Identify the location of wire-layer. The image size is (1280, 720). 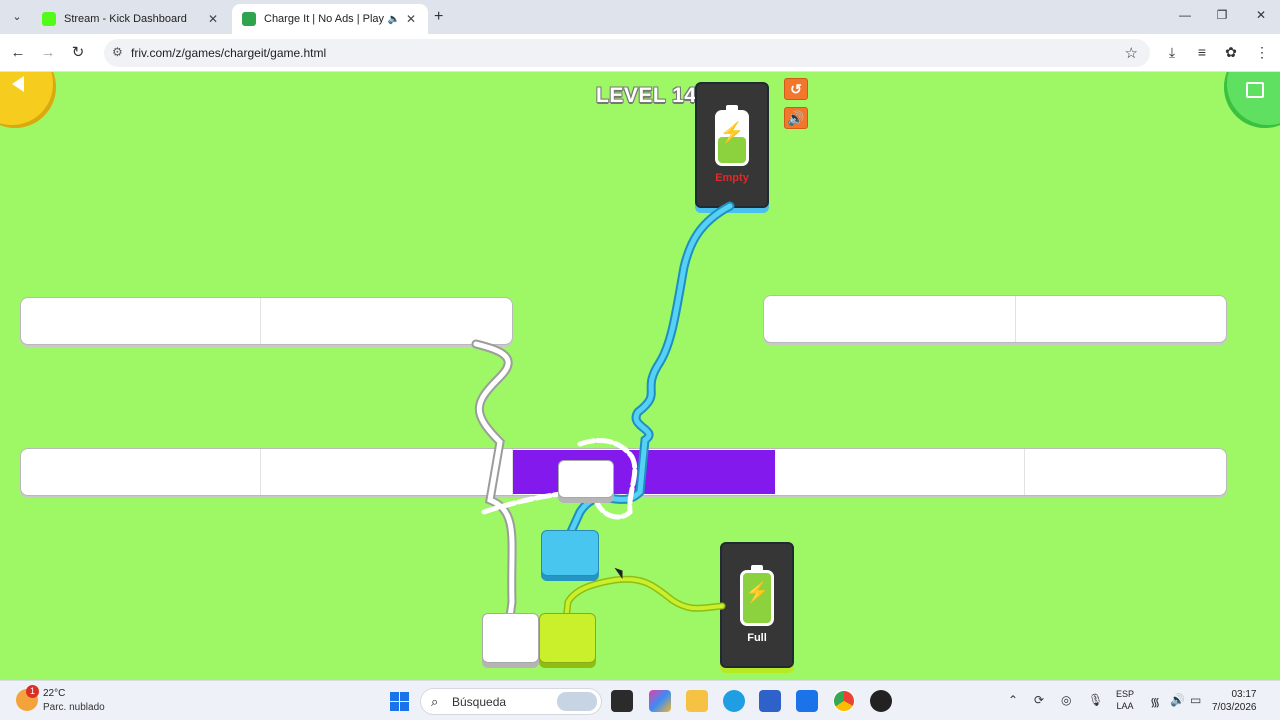
(603, 412).